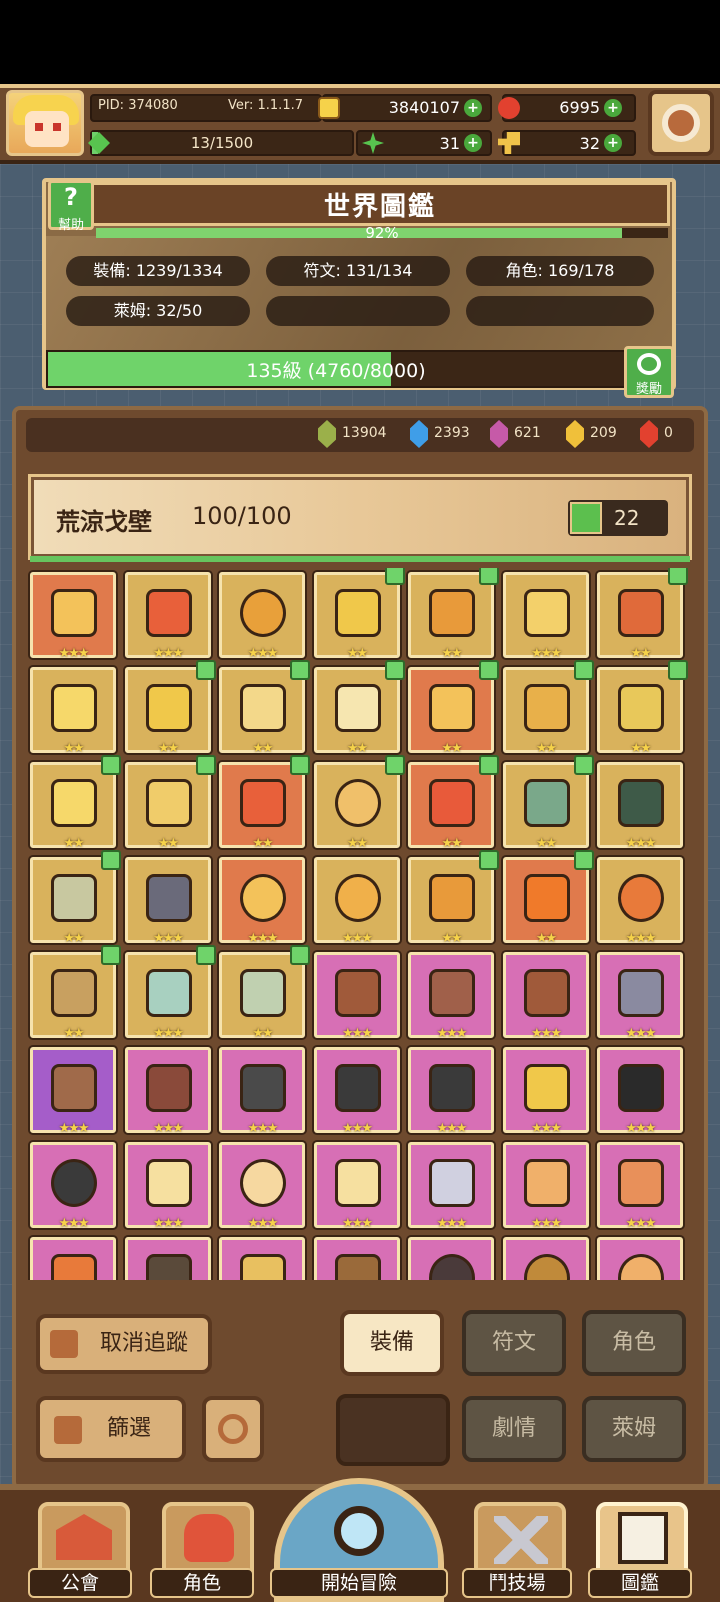  What do you see at coordinates (649, 364) in the screenshot?
I see `refresh-icon` at bounding box center [649, 364].